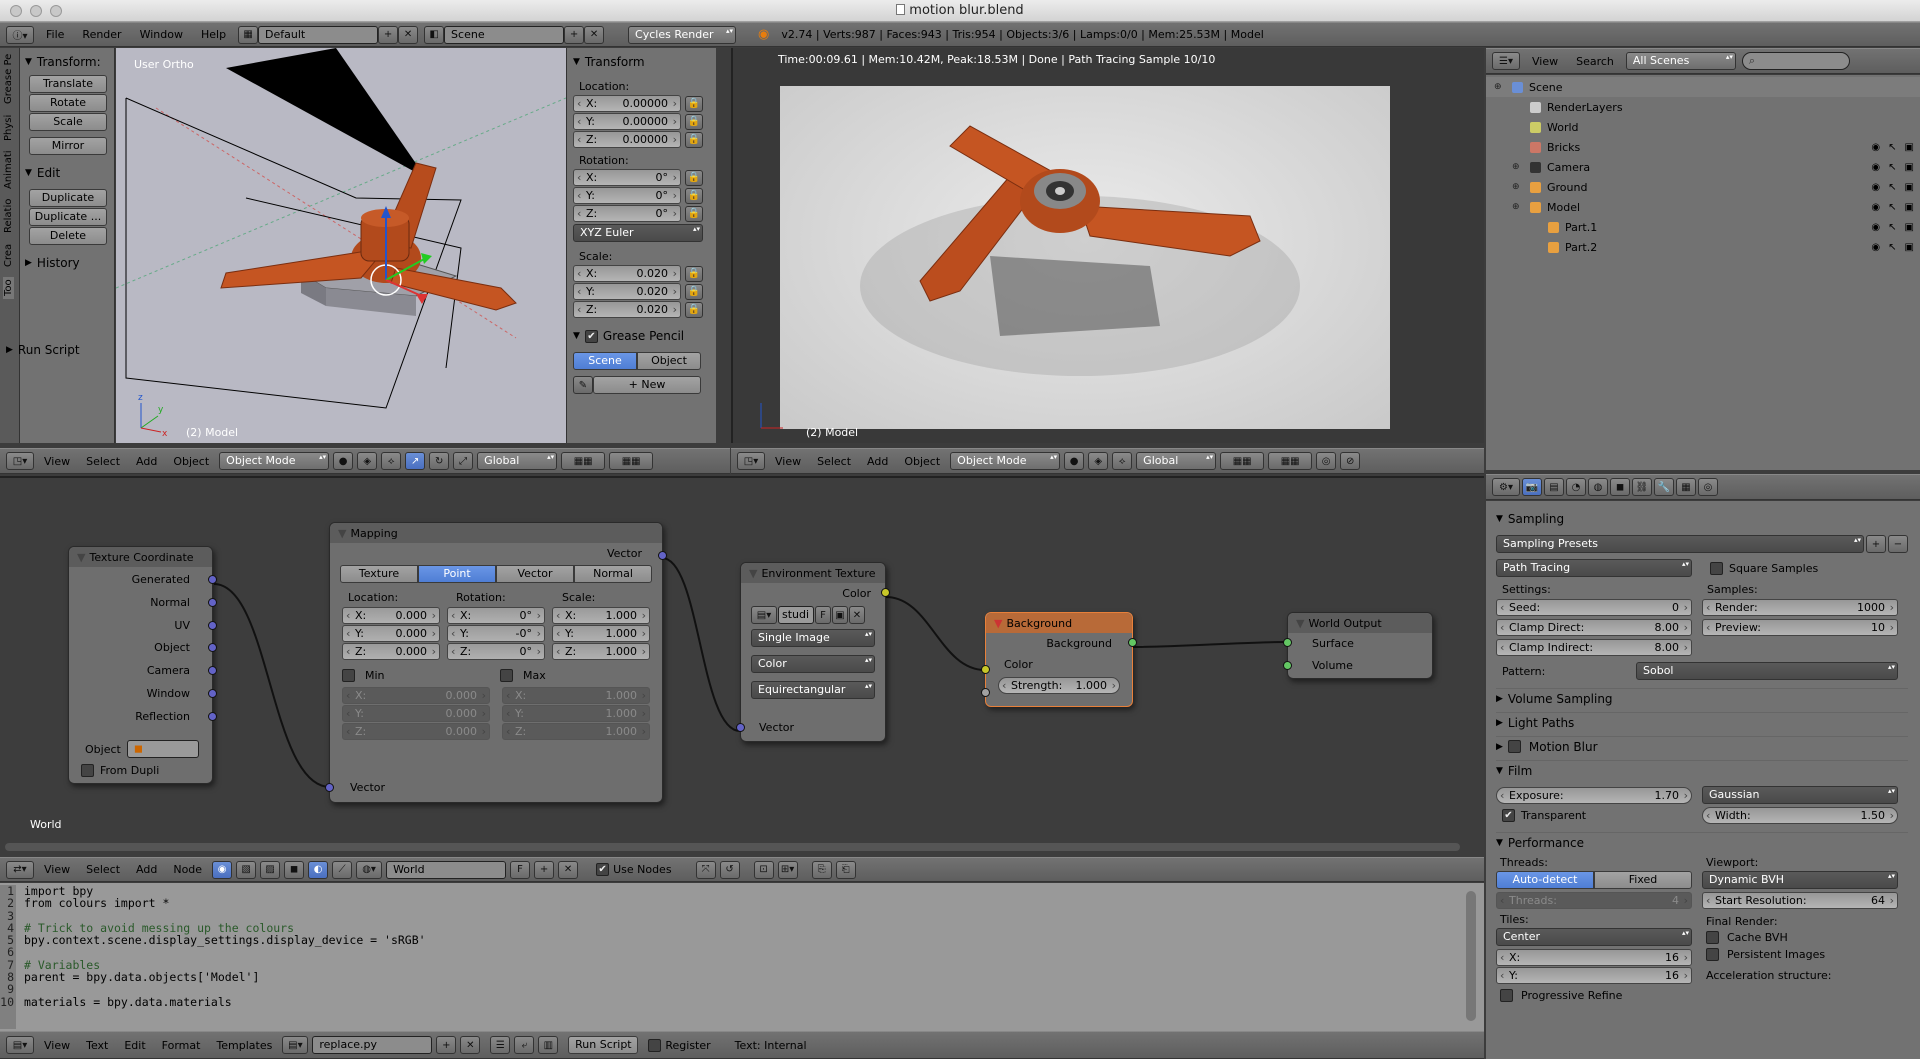 This screenshot has width=1920, height=1059. What do you see at coordinates (627, 273) in the screenshot?
I see `scale-field: X: 0.020` at bounding box center [627, 273].